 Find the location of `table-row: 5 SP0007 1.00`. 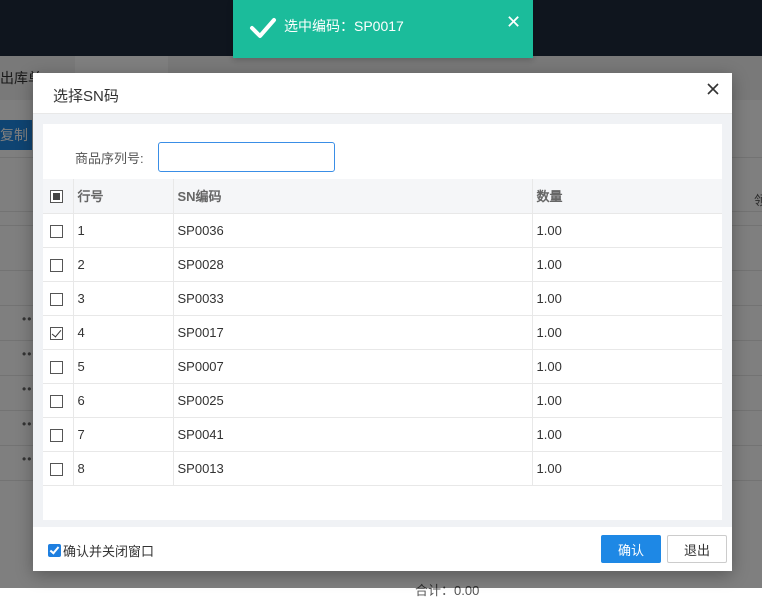

table-row: 5 SP0007 1.00 is located at coordinates (382, 366).